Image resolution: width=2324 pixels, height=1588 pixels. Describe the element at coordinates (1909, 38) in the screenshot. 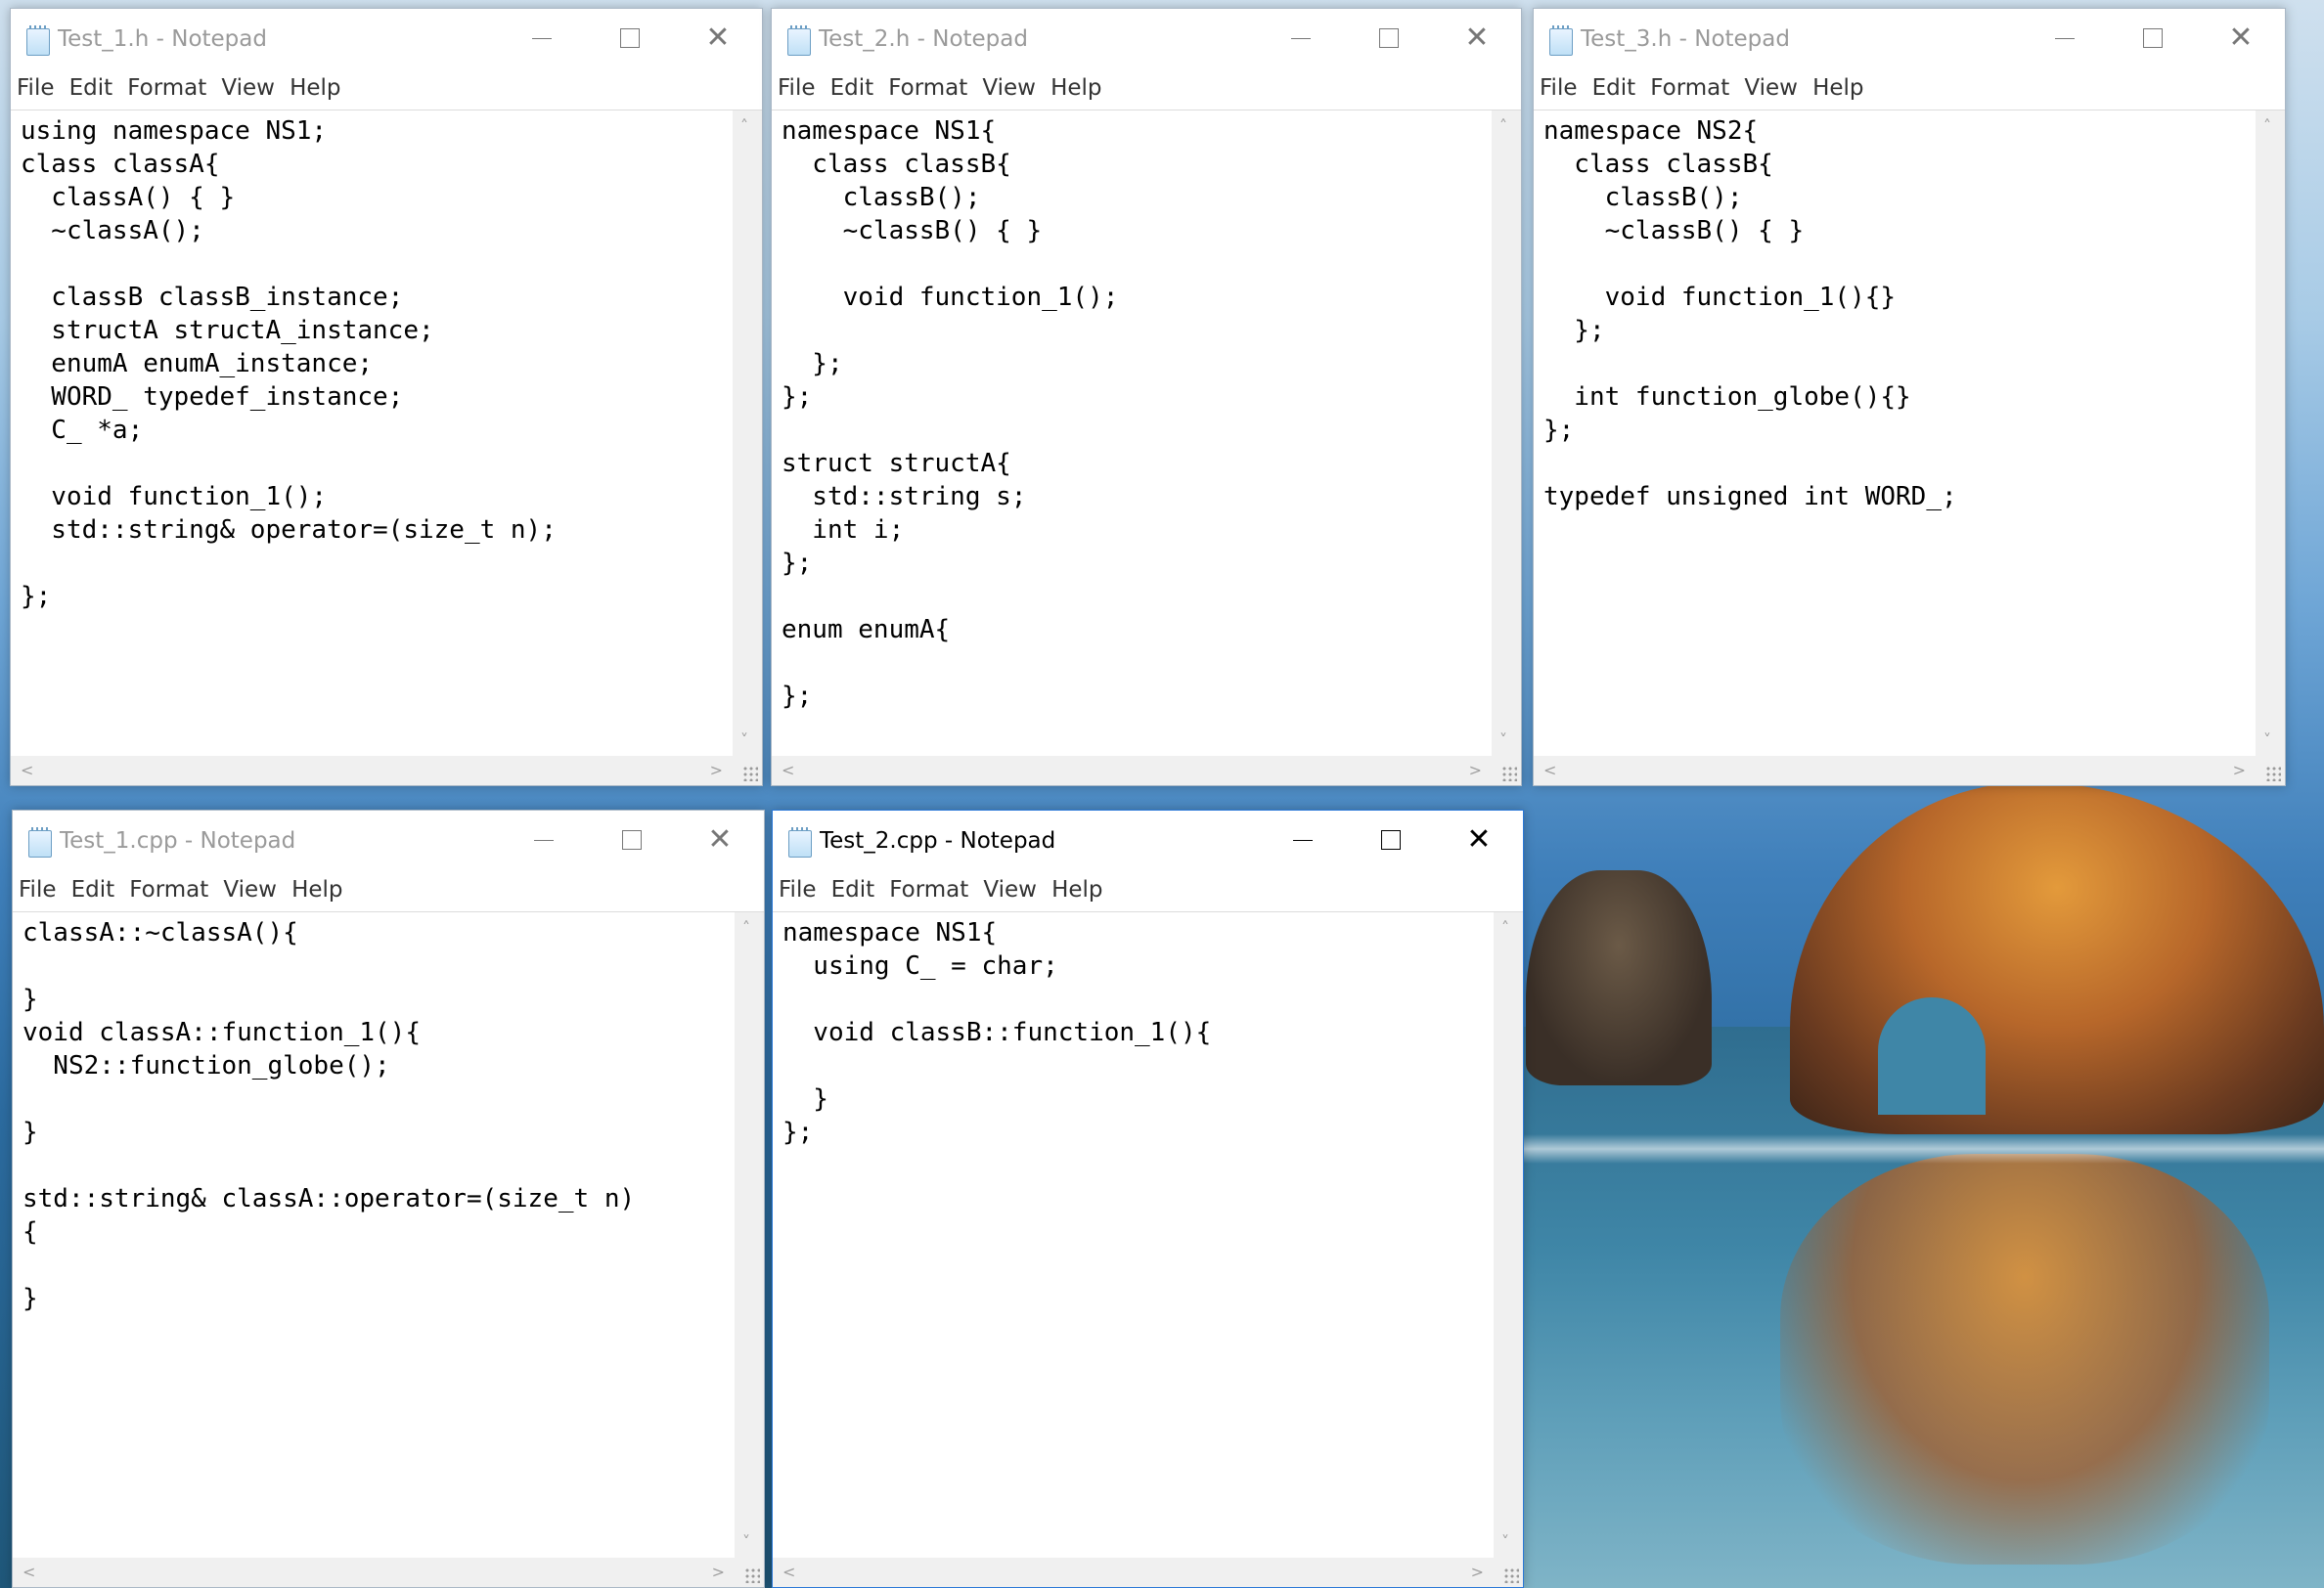

I see `title-bar: Test_3.h - Notepad ✕` at that location.